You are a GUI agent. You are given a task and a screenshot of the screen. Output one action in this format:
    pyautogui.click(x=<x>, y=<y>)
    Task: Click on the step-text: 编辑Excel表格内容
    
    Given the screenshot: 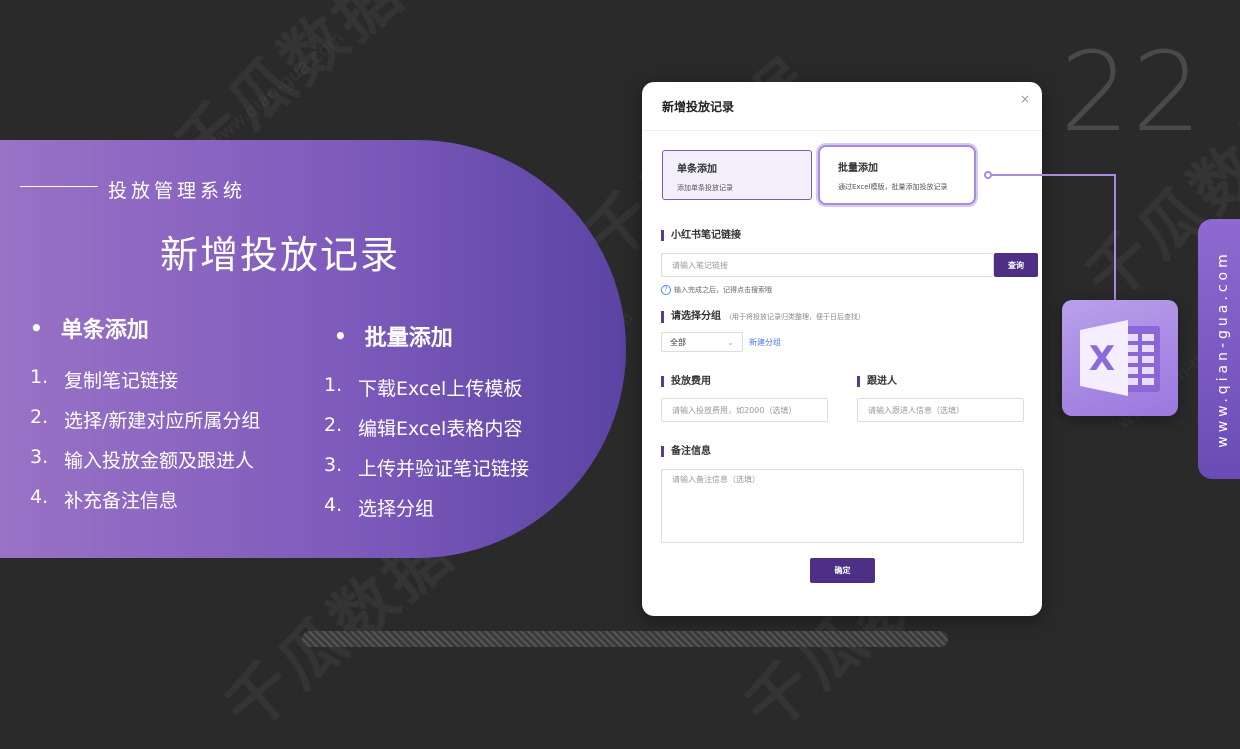 What is the action you would take?
    pyautogui.click(x=440, y=429)
    